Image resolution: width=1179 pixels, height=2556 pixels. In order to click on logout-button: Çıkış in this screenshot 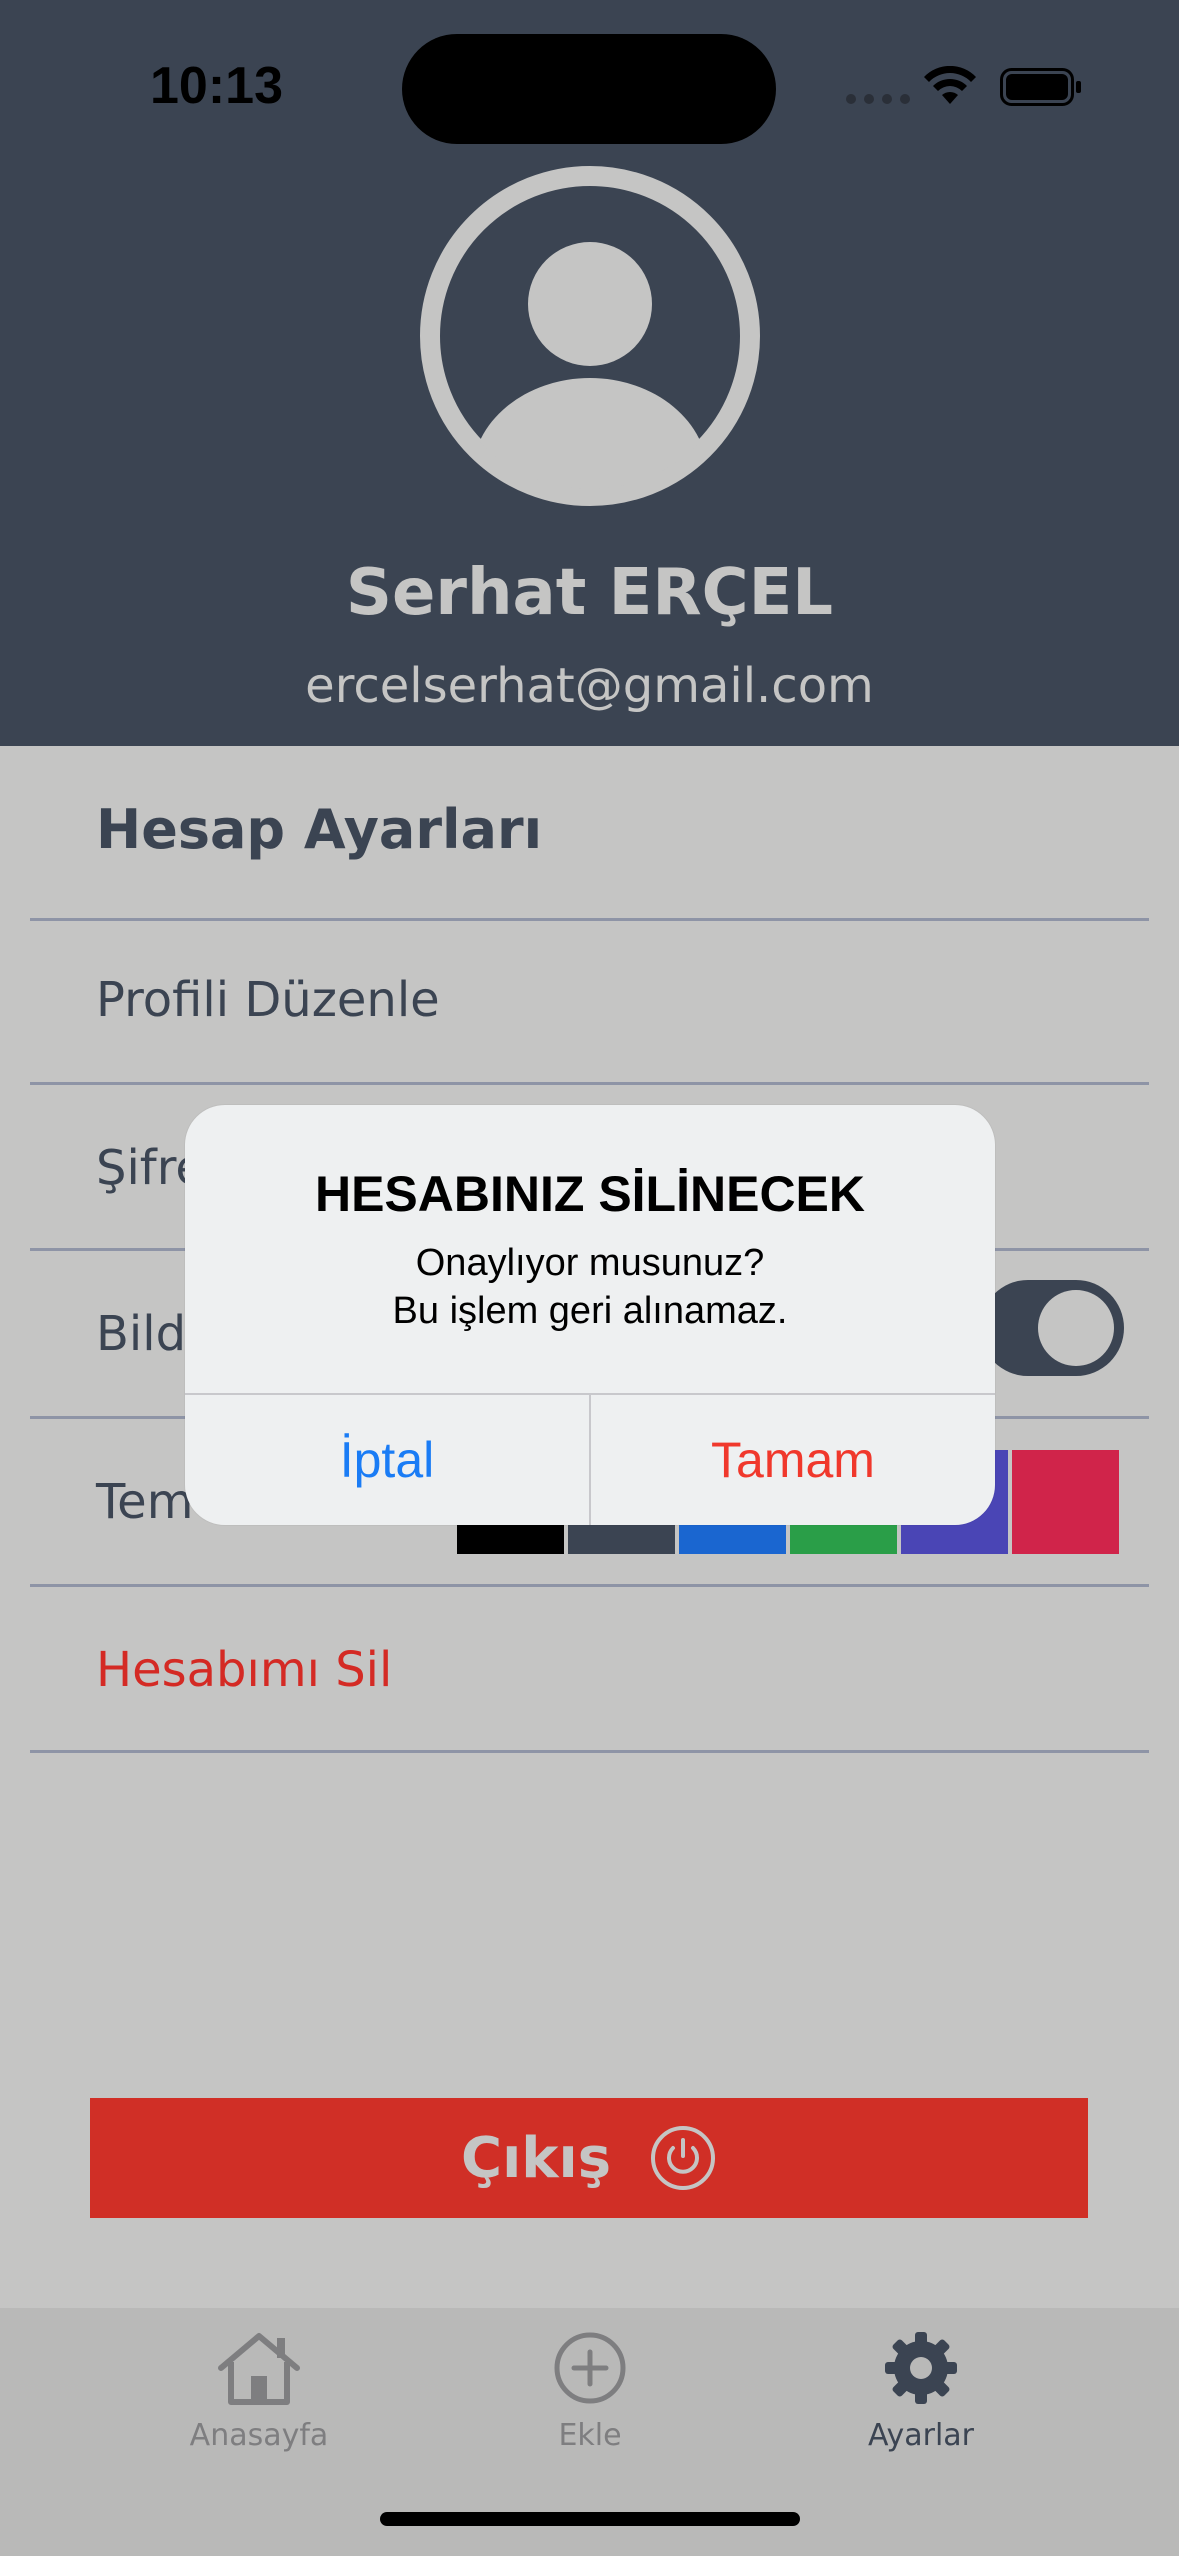, I will do `click(589, 2158)`.